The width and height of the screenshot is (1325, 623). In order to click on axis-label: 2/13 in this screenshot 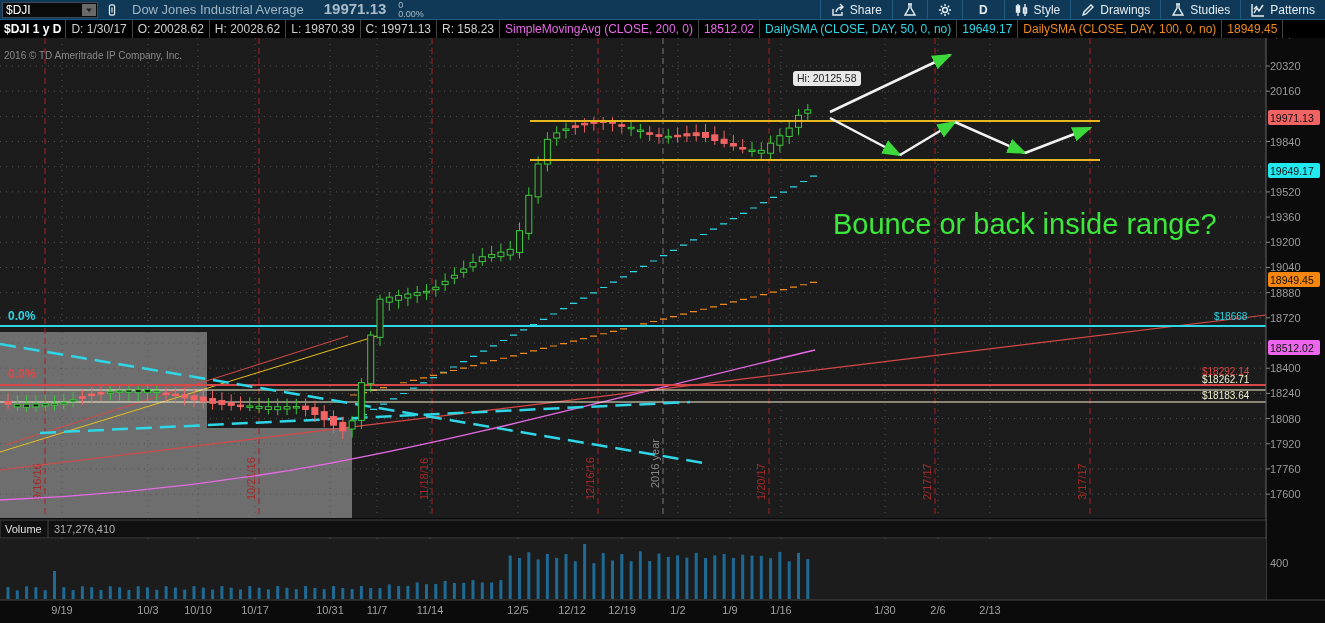, I will do `click(990, 610)`.